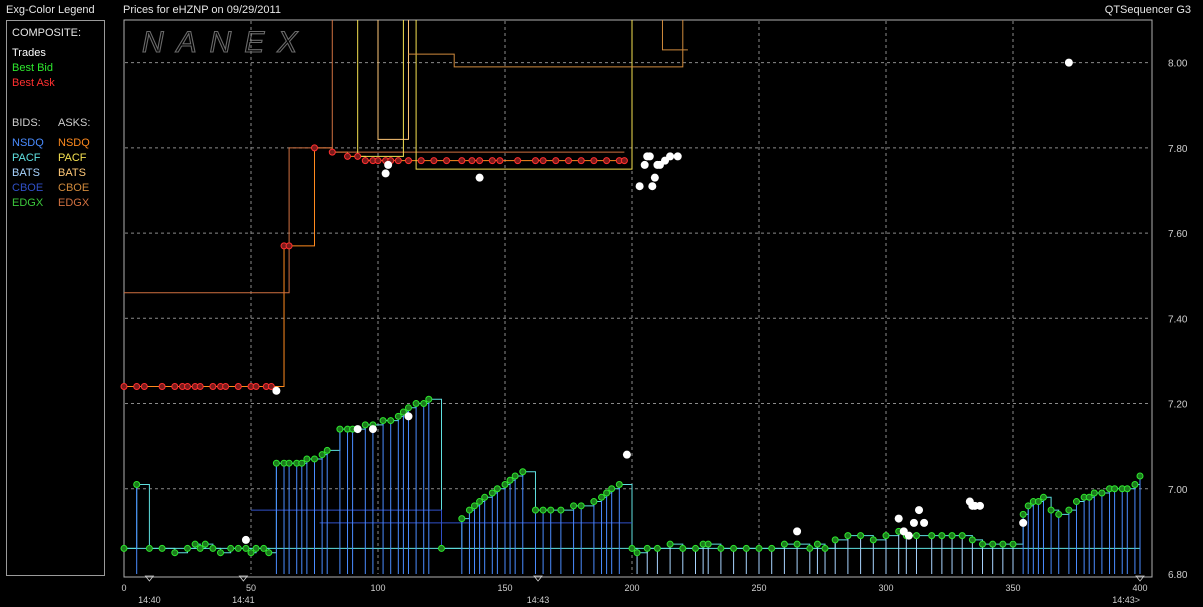 This screenshot has height=607, width=1203. I want to click on time-label: 14:43, so click(538, 600).